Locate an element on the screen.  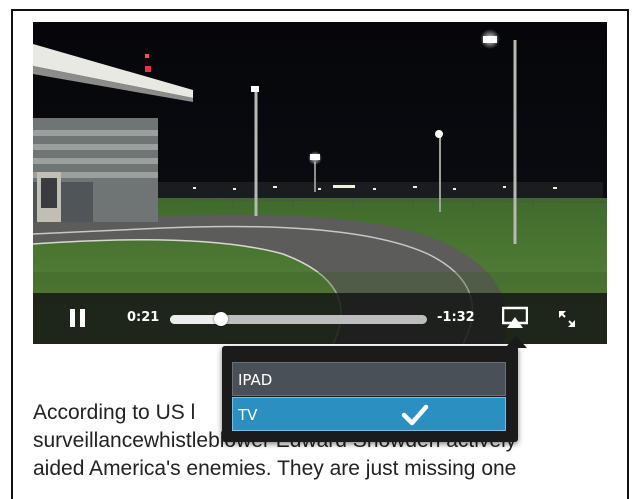
seek-bar is located at coordinates (298, 319).